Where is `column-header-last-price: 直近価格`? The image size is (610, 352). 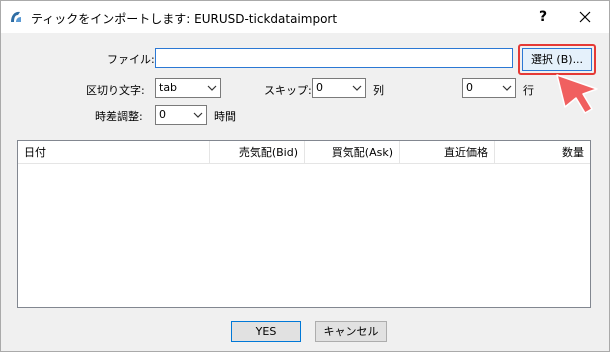 column-header-last-price: 直近価格 is located at coordinates (447, 152).